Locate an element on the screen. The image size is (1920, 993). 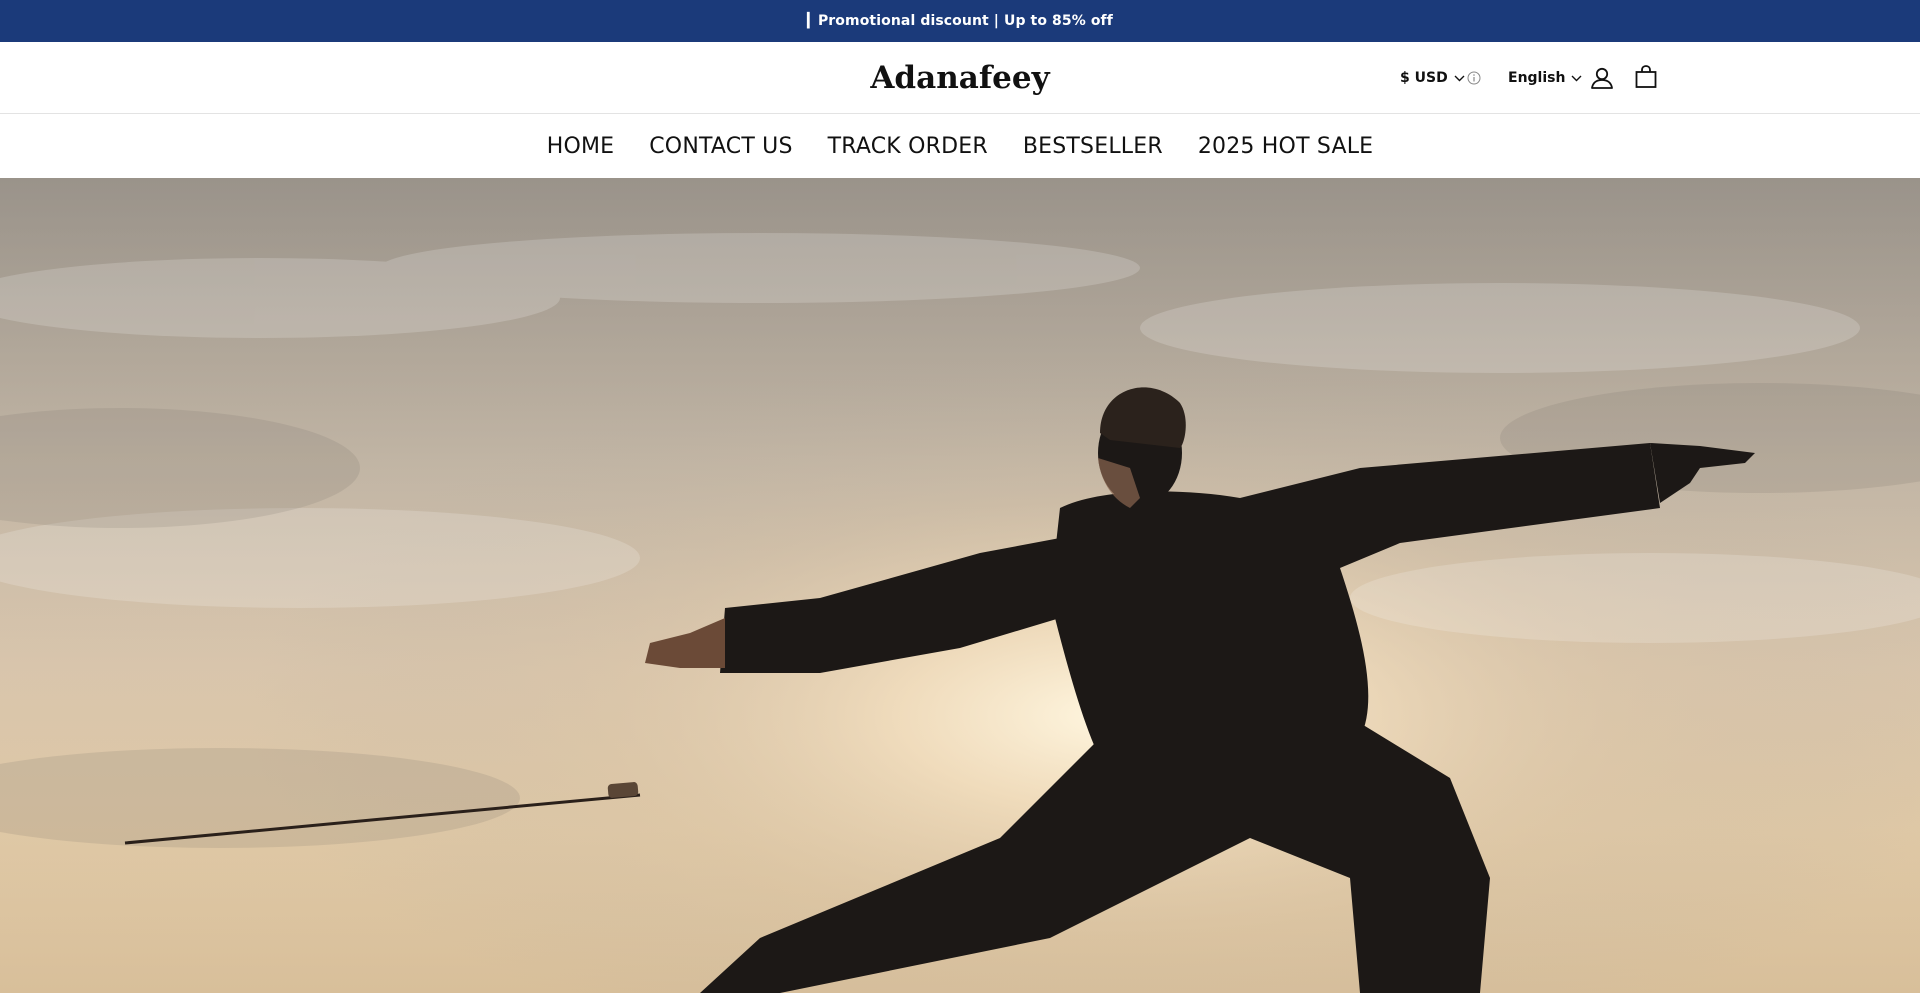
user-icon is located at coordinates (1602, 78).